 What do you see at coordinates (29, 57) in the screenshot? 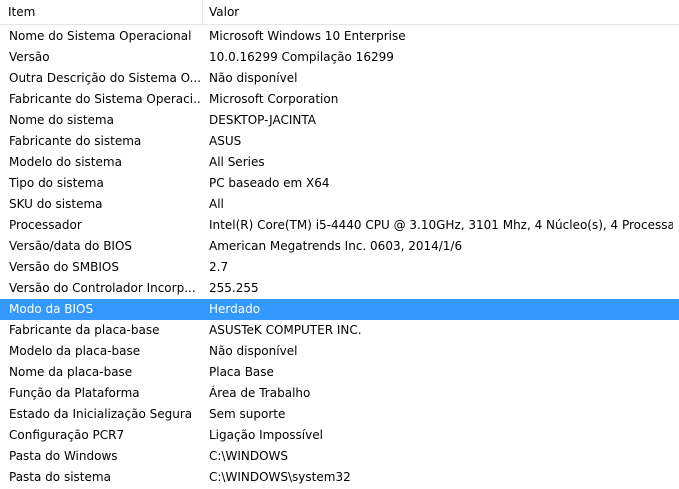
I see `row-item: Versão` at bounding box center [29, 57].